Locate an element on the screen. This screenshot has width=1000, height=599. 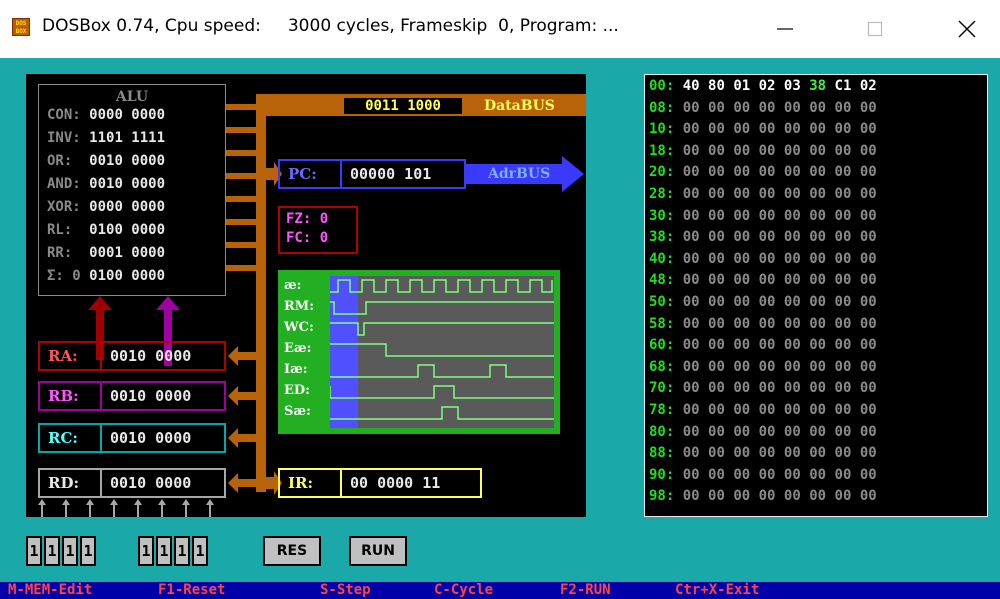
memory-cell: 38 is located at coordinates (817, 86).